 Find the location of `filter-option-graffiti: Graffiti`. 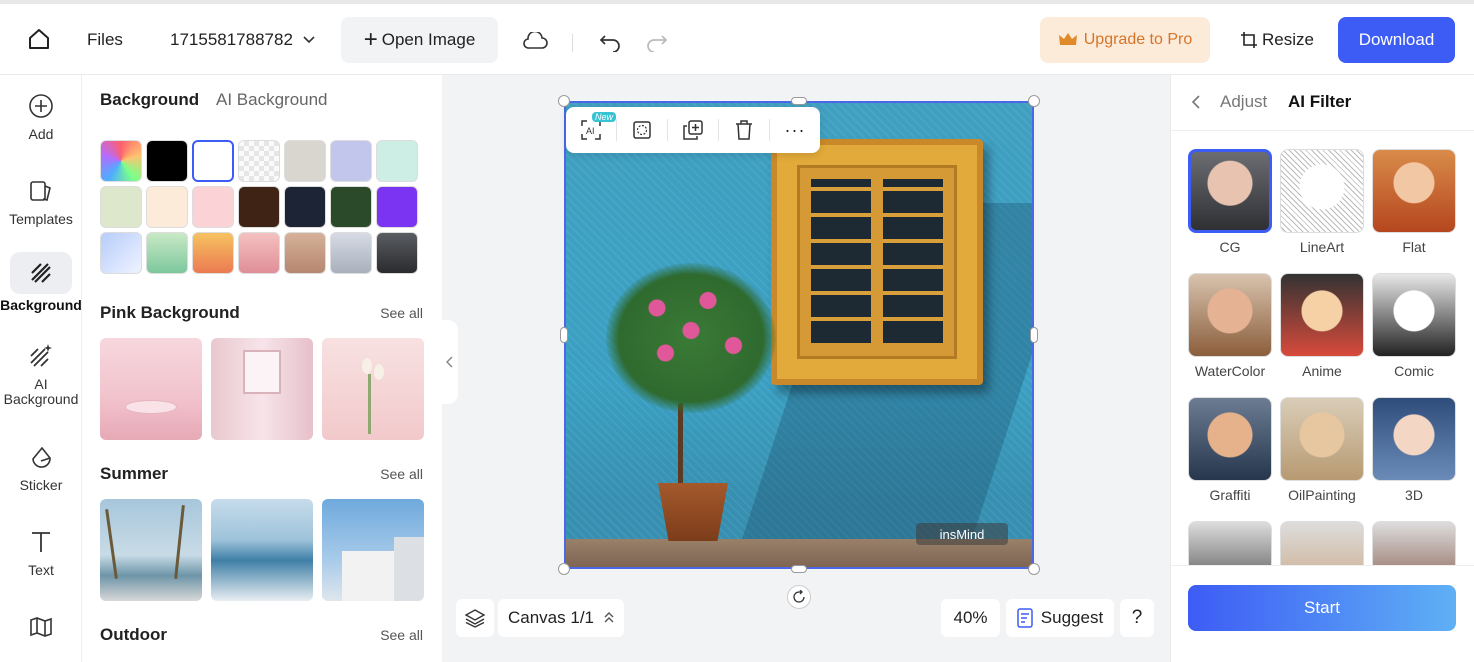

filter-option-graffiti: Graffiti is located at coordinates (1230, 450).